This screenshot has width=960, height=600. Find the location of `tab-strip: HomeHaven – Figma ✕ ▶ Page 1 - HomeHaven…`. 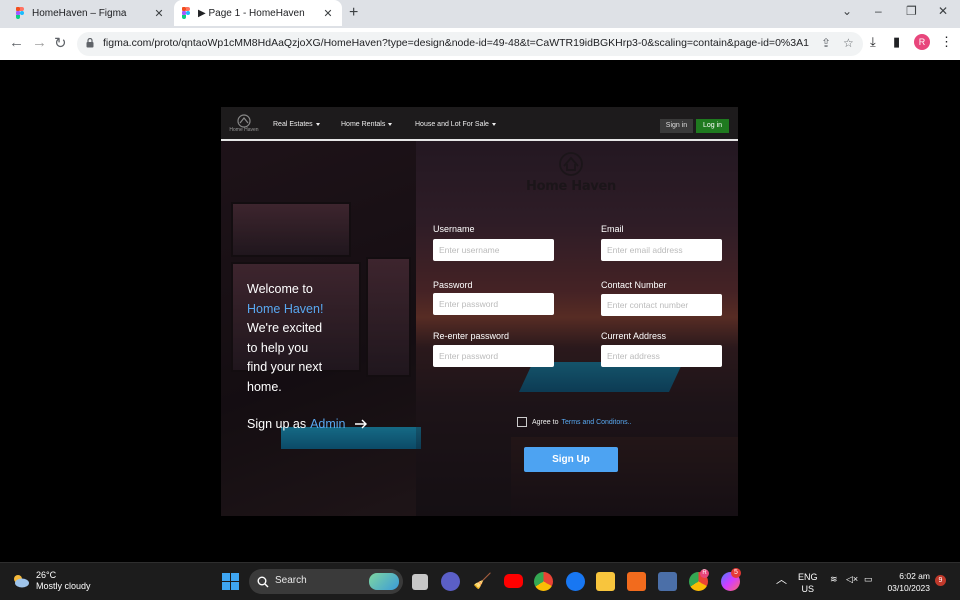

tab-strip: HomeHaven – Figma ✕ ▶ Page 1 - HomeHaven… is located at coordinates (480, 13).